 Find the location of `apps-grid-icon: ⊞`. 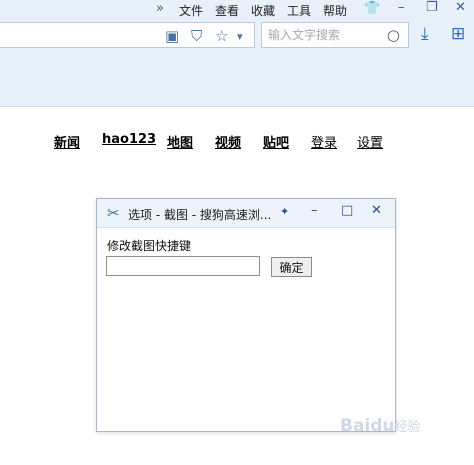

apps-grid-icon: ⊞ is located at coordinates (458, 34).